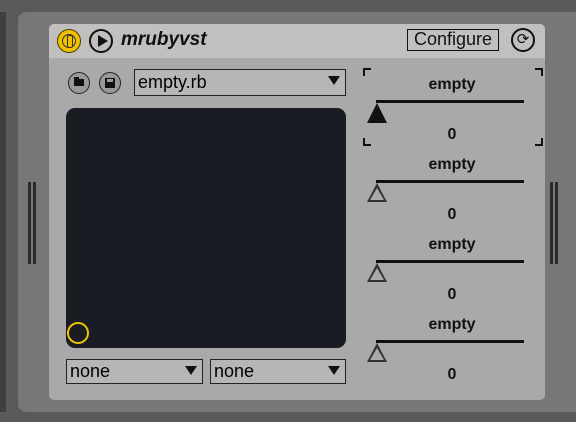  What do you see at coordinates (452, 346) in the screenshot?
I see `param-3: empty 0` at bounding box center [452, 346].